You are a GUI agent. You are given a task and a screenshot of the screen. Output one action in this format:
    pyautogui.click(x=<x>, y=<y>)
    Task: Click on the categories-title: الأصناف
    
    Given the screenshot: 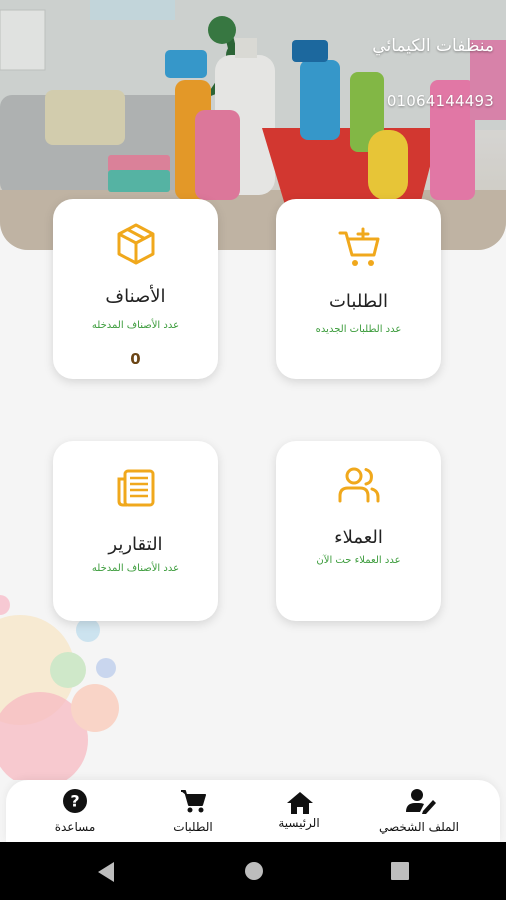 What is the action you would take?
    pyautogui.click(x=135, y=296)
    